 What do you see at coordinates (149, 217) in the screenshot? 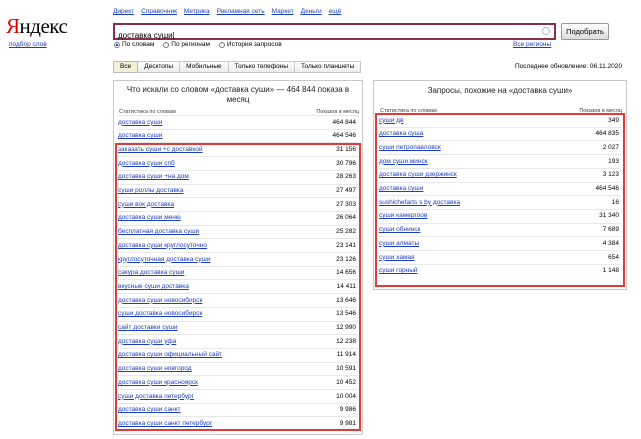
I see `query-link: доставка суши меню` at bounding box center [149, 217].